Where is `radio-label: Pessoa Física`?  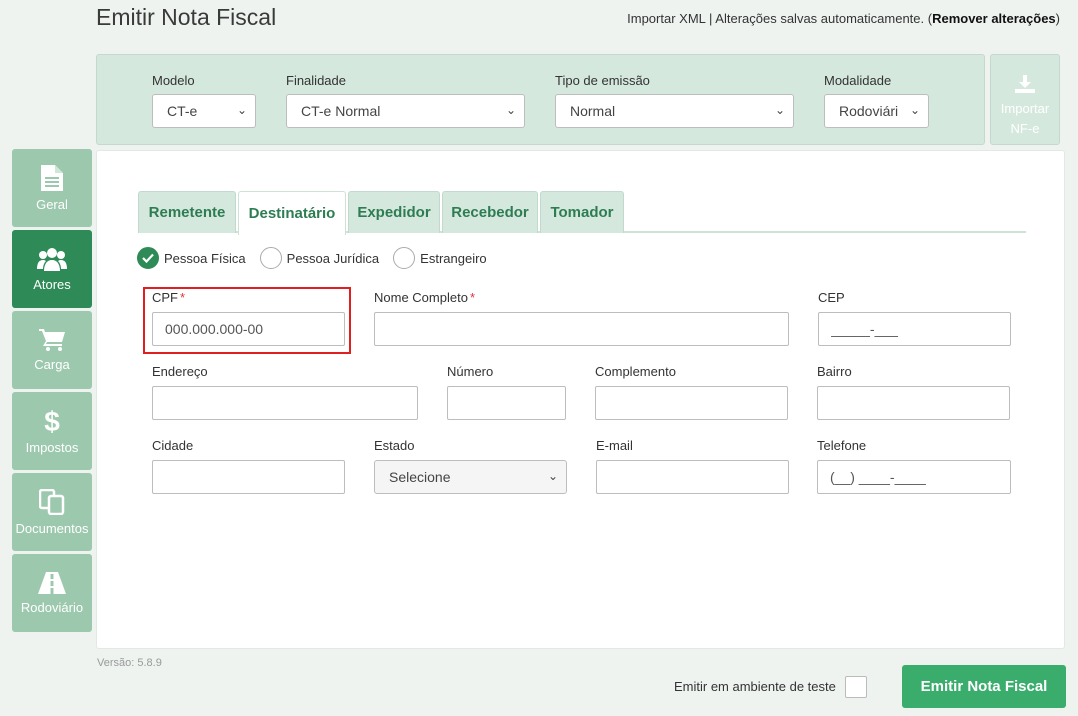 radio-label: Pessoa Física is located at coordinates (205, 258).